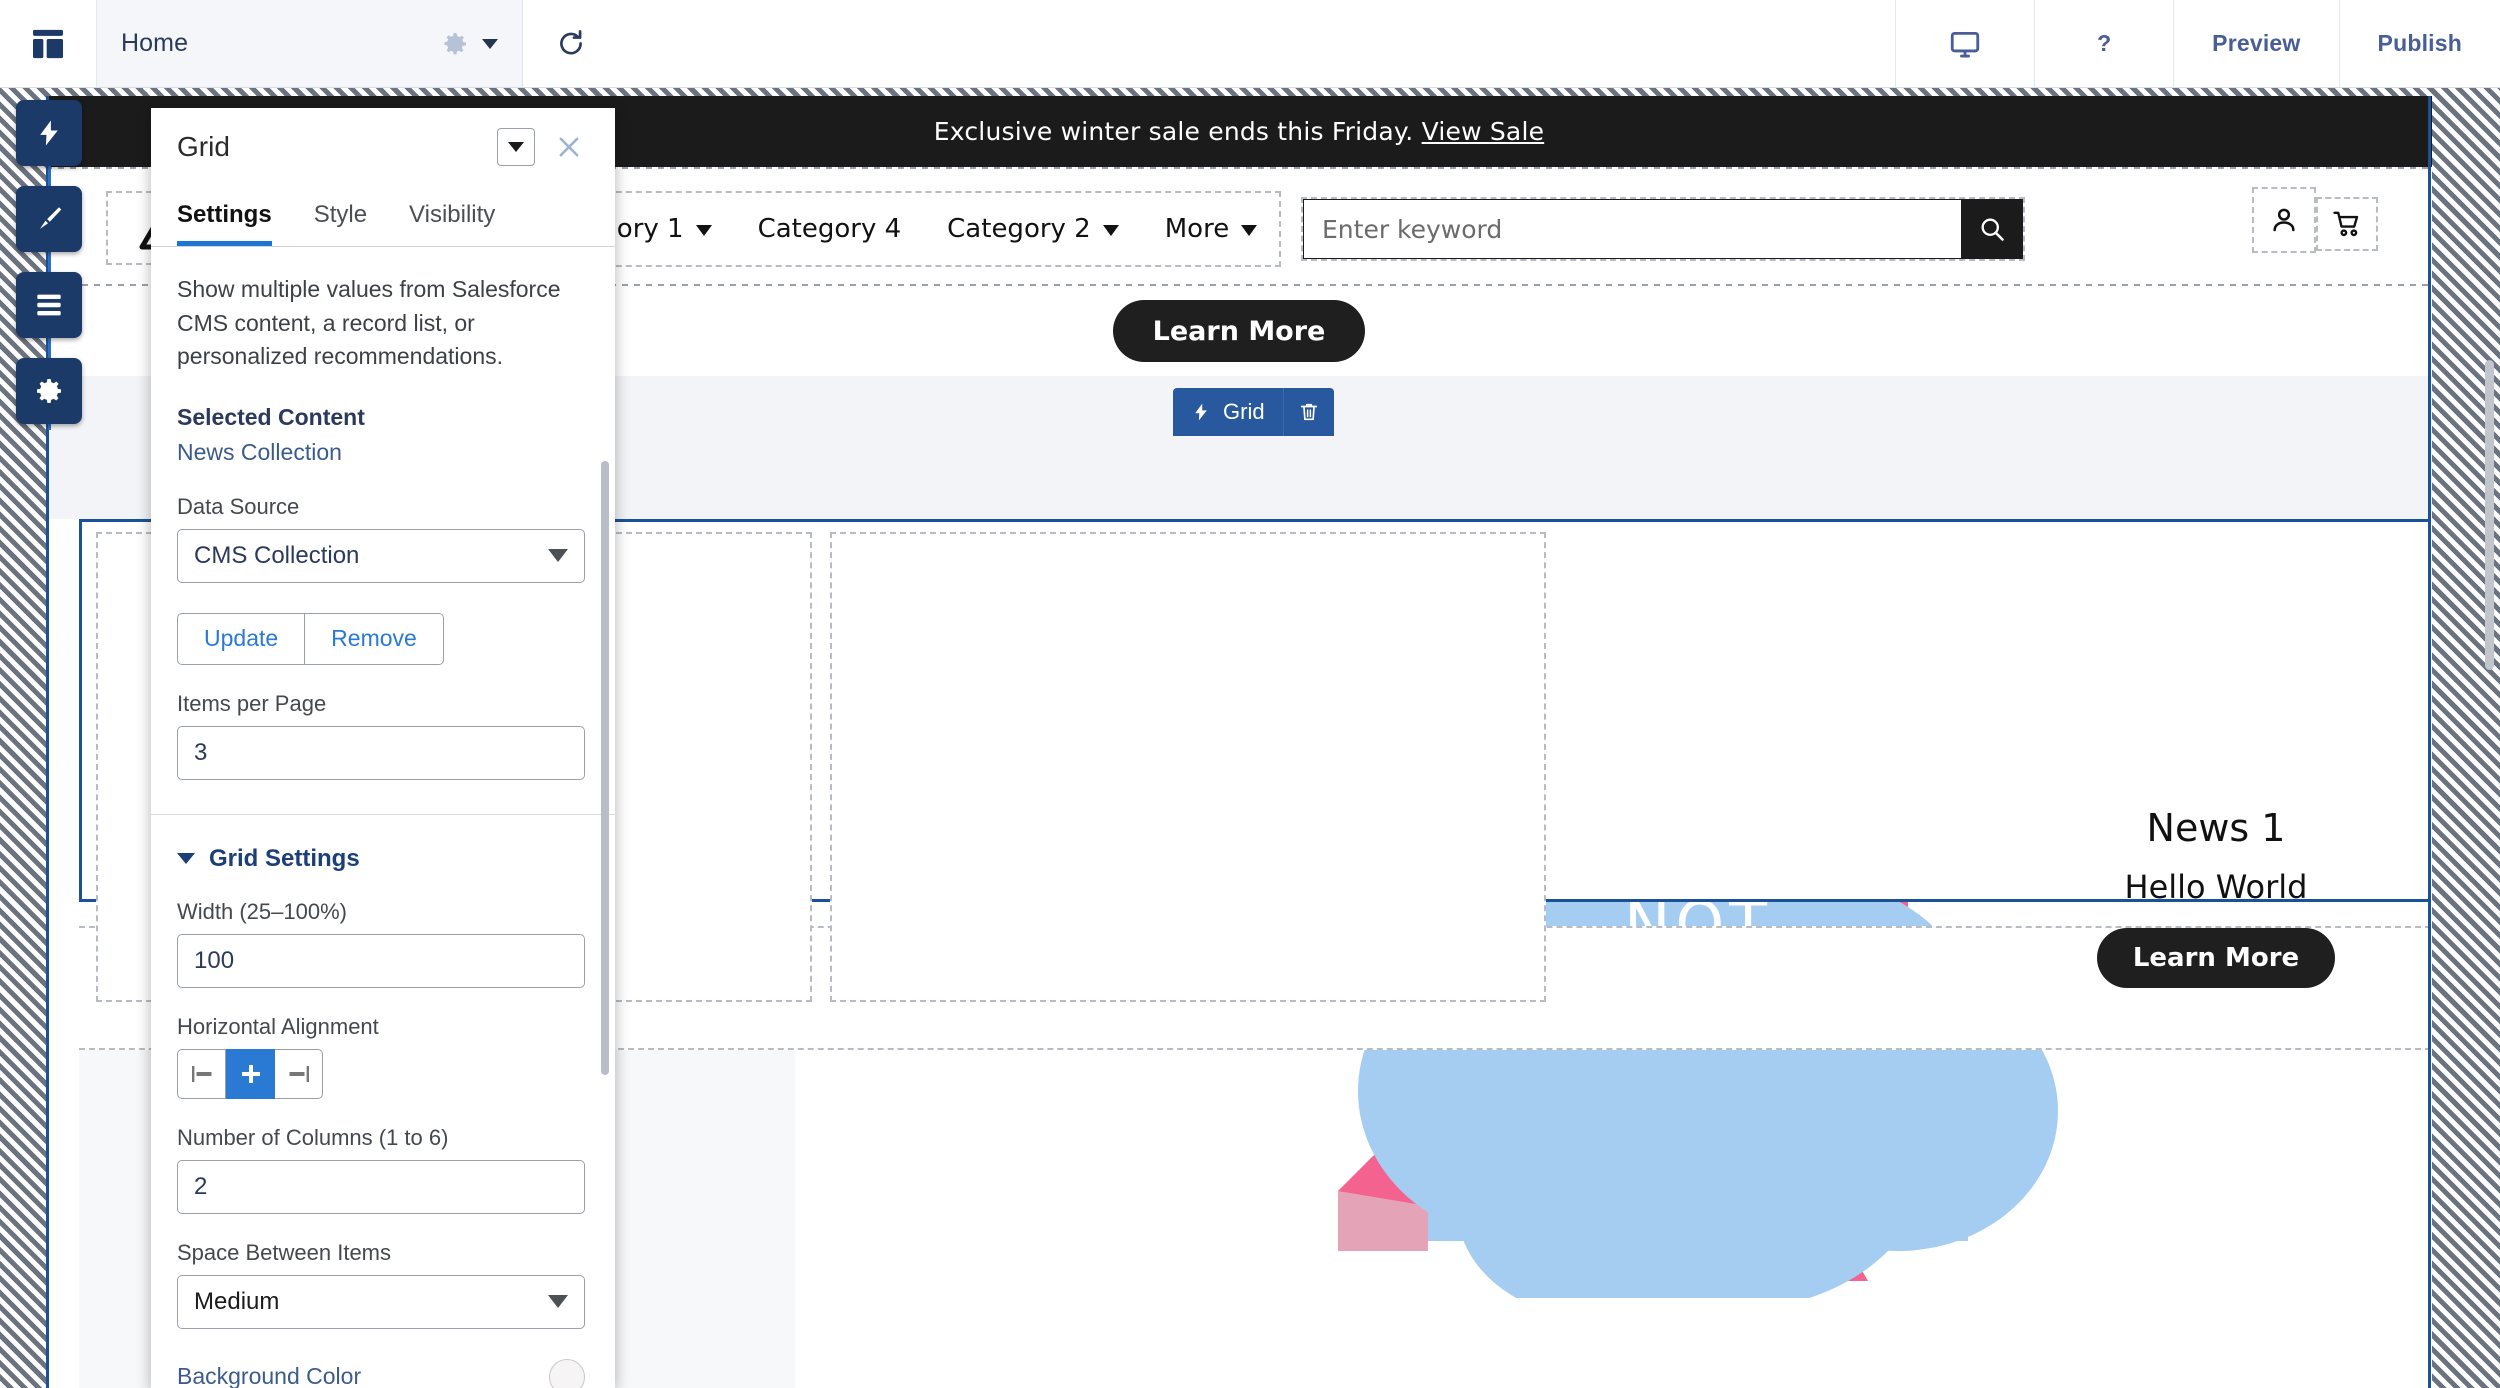 Image resolution: width=2500 pixels, height=1388 pixels. I want to click on search-input, so click(1632, 229).